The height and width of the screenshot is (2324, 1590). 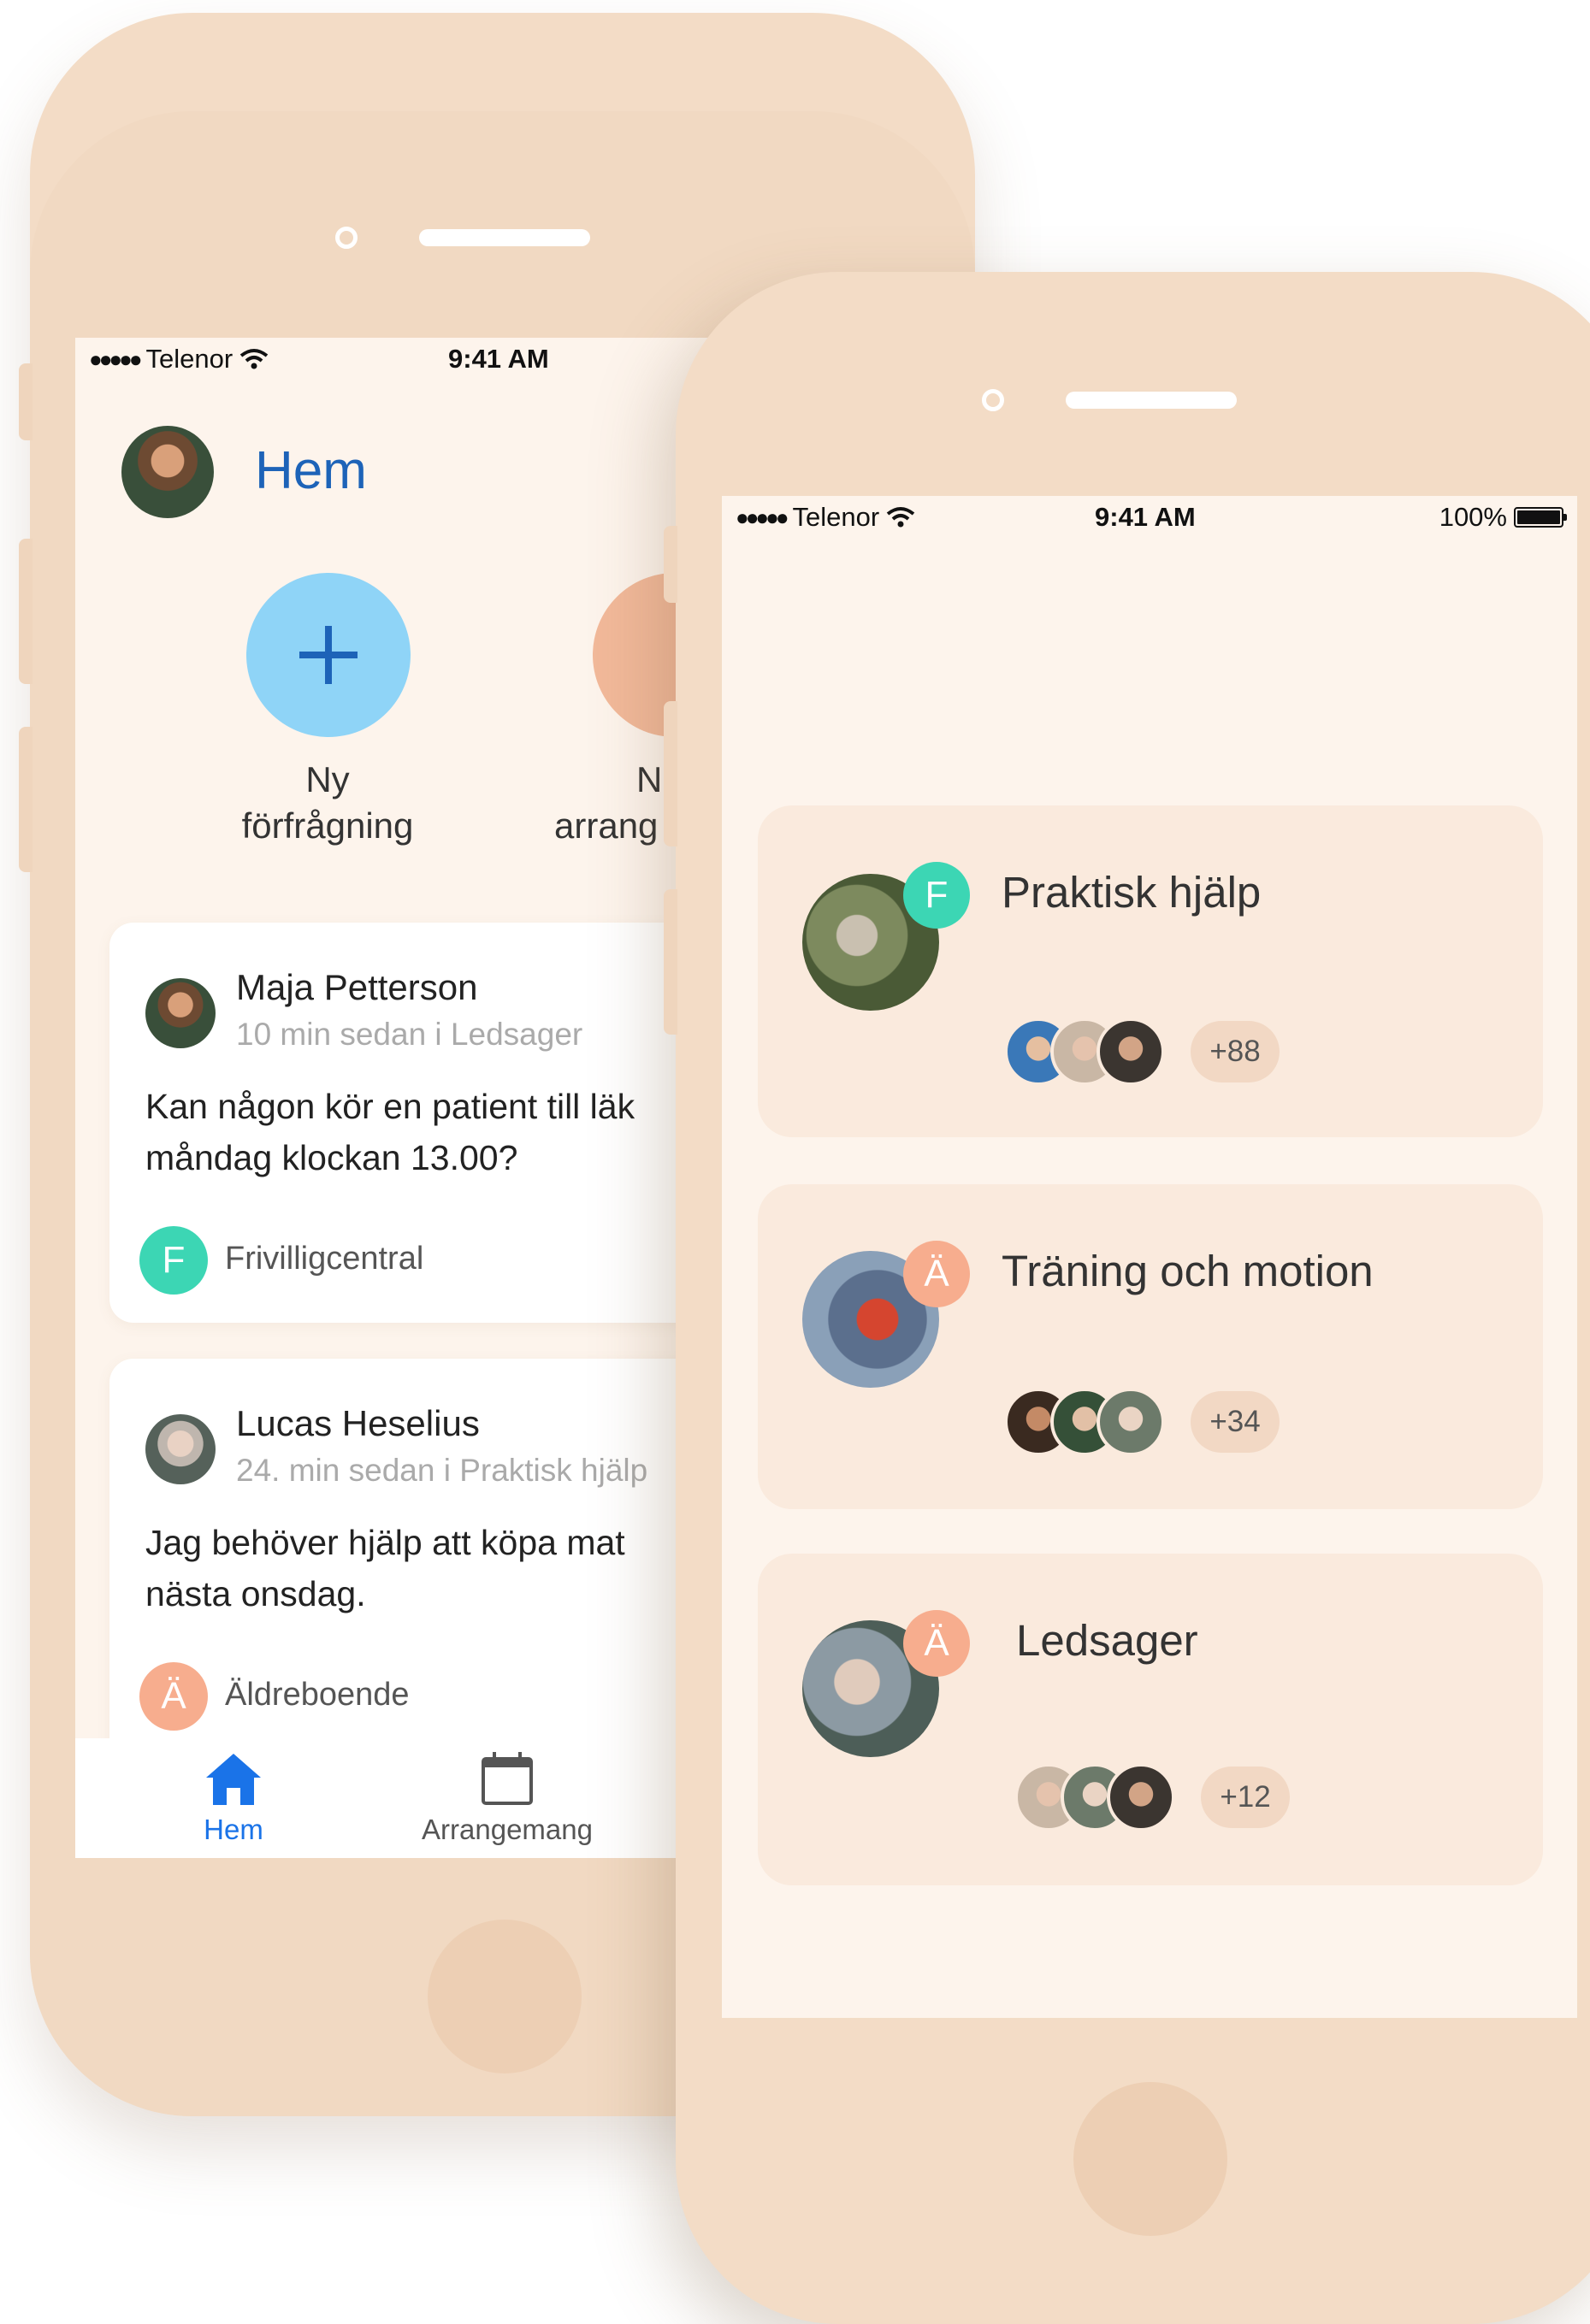 What do you see at coordinates (233, 1829) in the screenshot?
I see `tab-home-label: Hem` at bounding box center [233, 1829].